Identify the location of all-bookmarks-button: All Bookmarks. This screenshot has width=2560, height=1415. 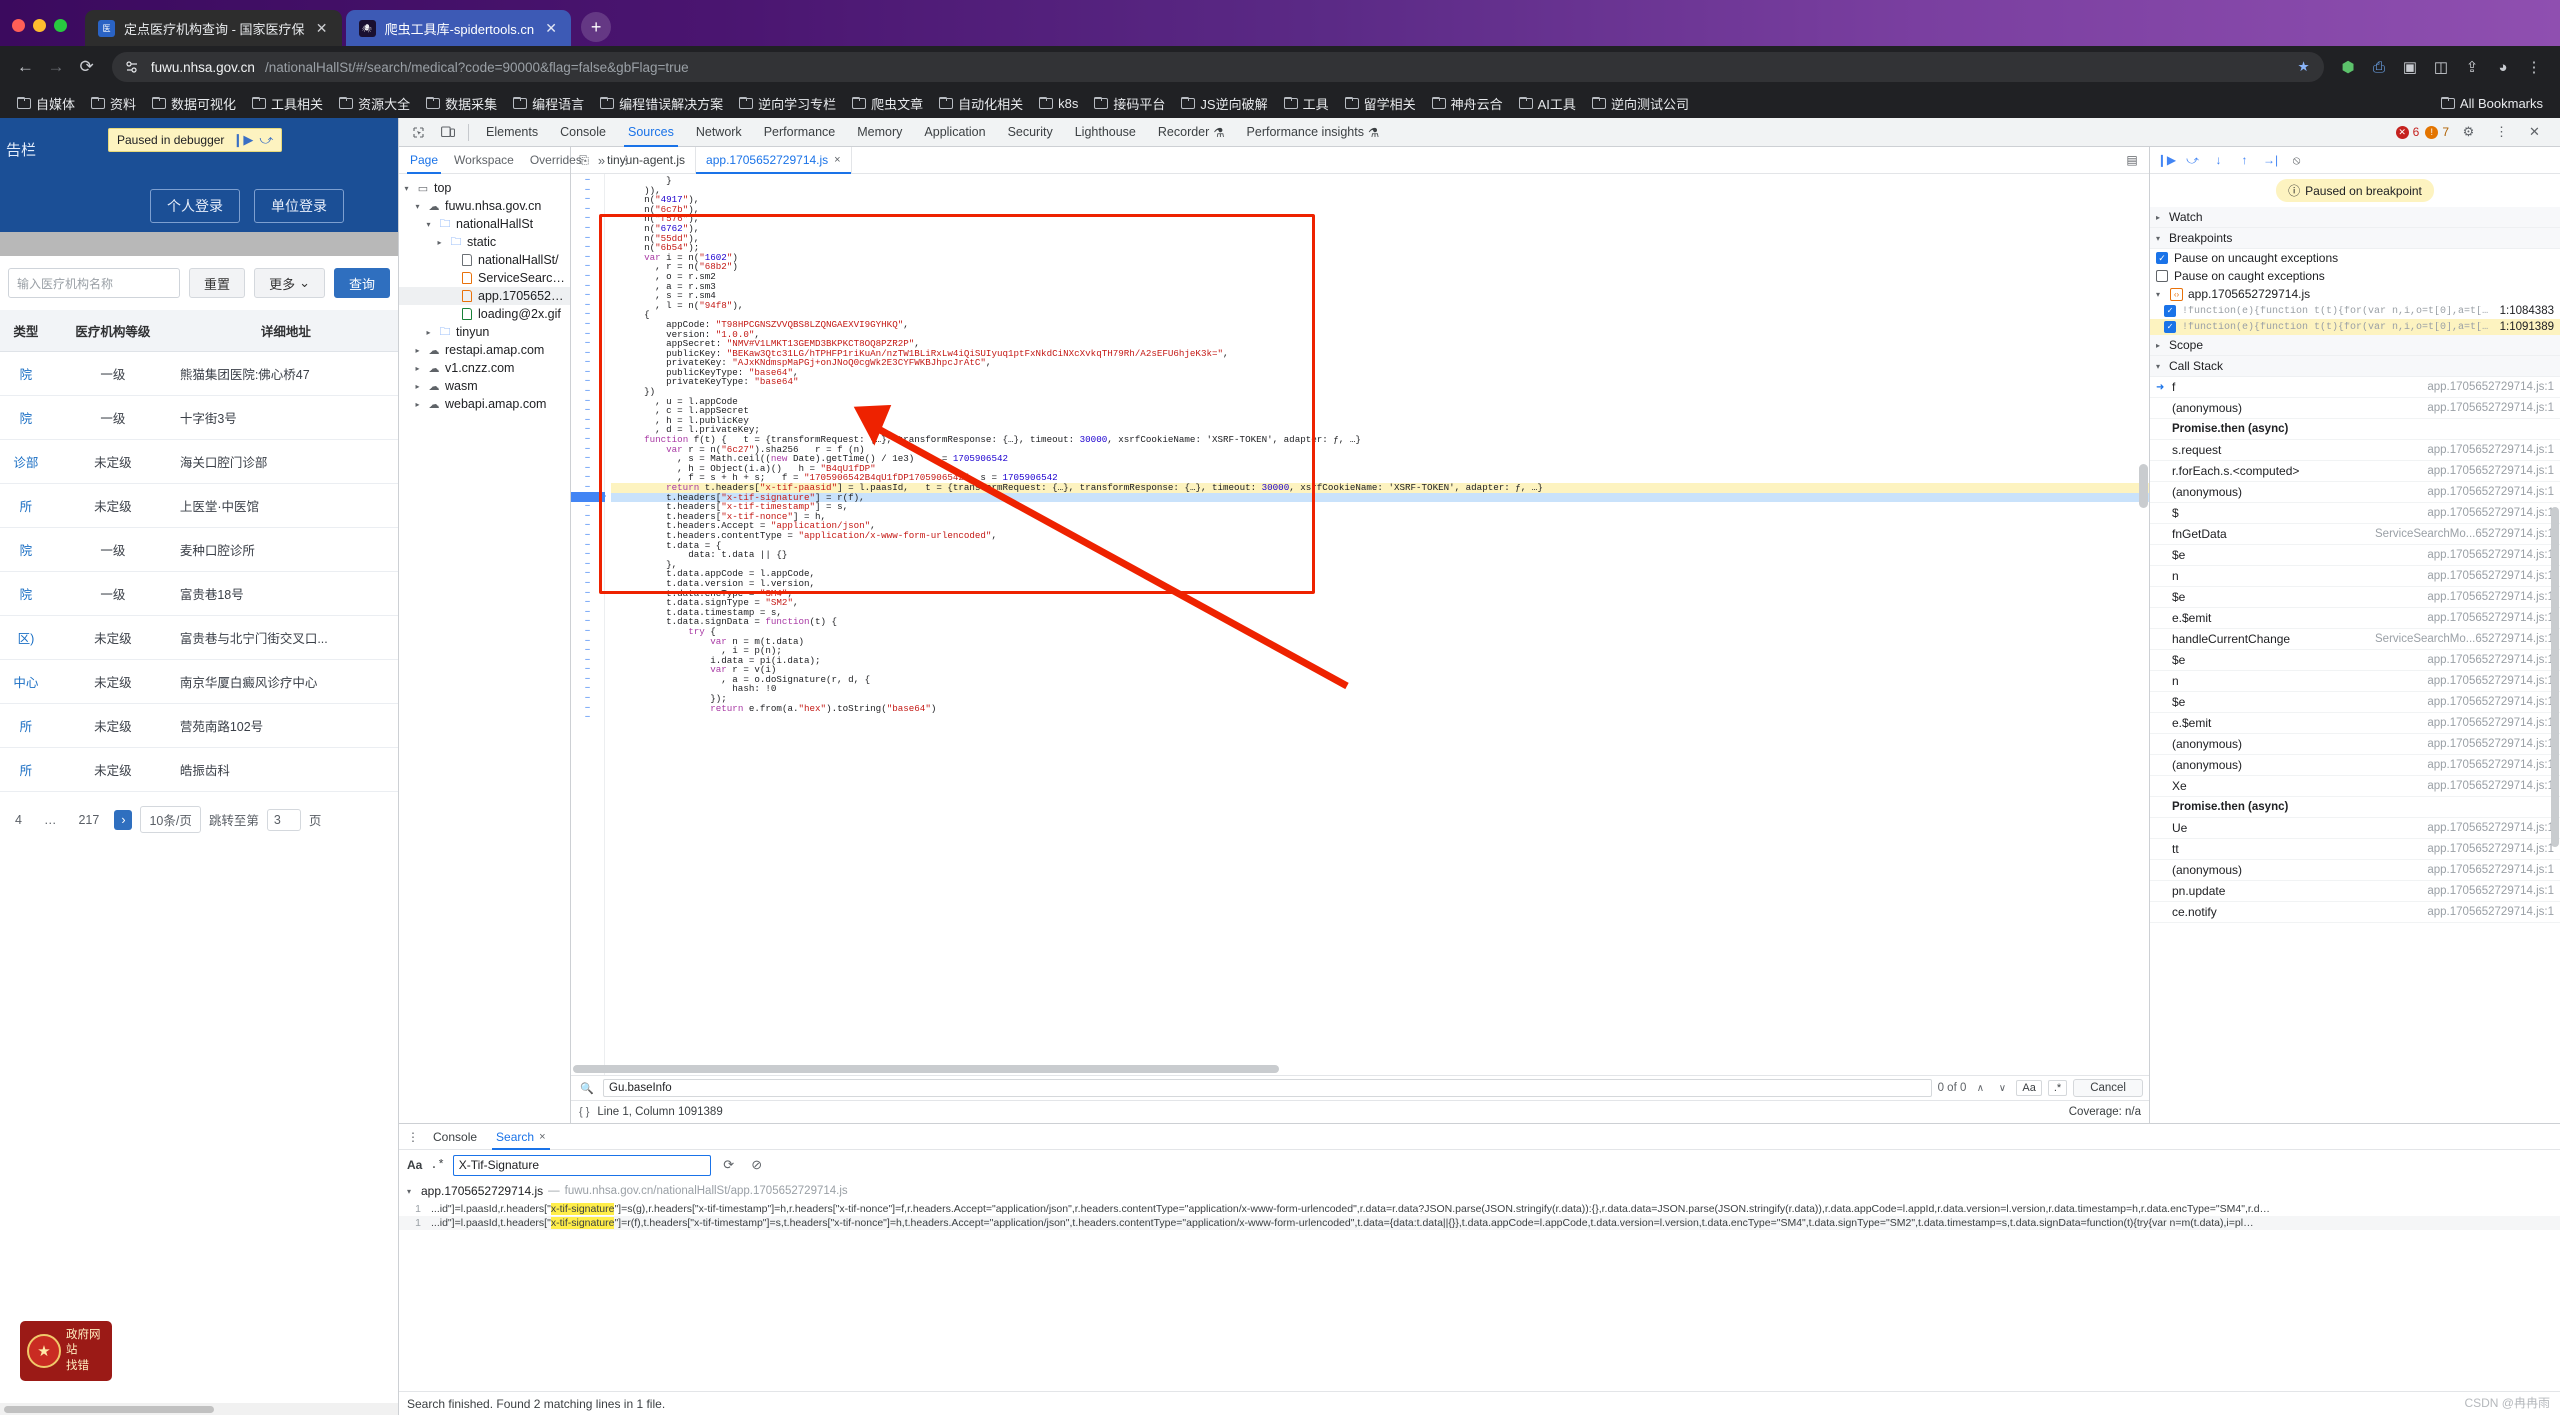
(2492, 103).